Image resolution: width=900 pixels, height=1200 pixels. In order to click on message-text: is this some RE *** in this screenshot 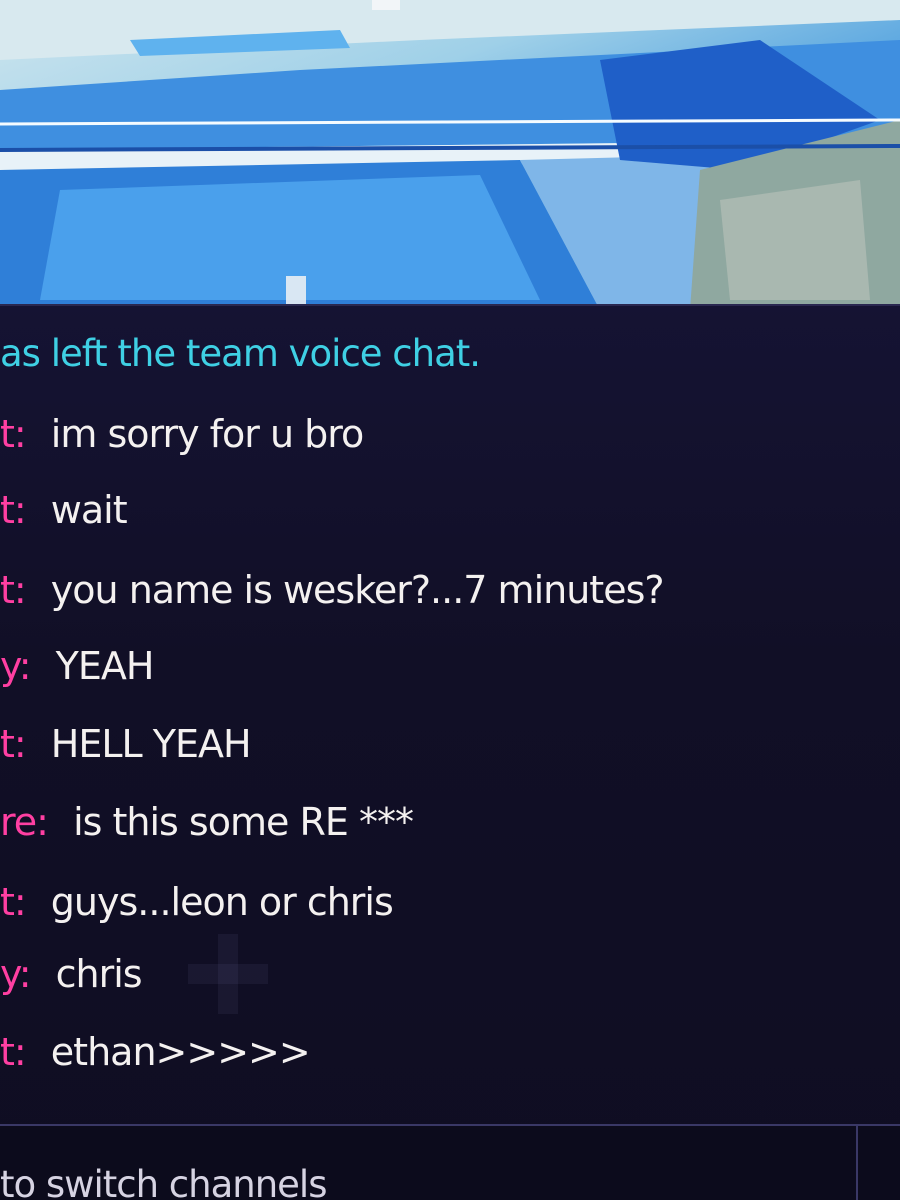, I will do `click(243, 822)`.